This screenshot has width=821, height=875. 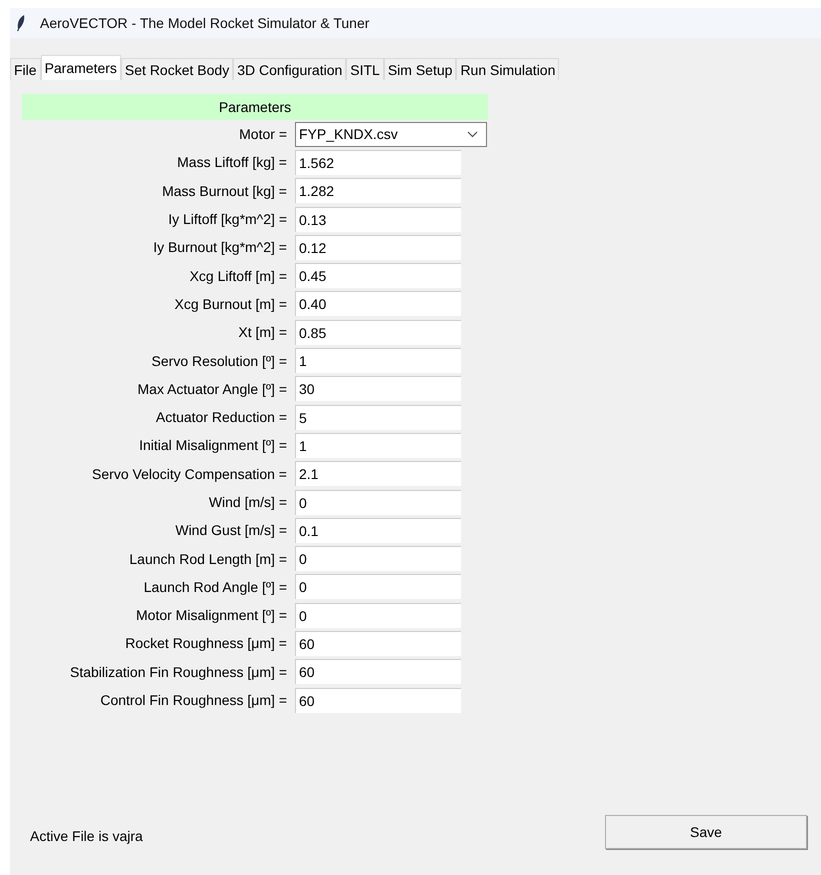 I want to click on field-label: Xcg Liftoff [m] =, so click(x=238, y=276).